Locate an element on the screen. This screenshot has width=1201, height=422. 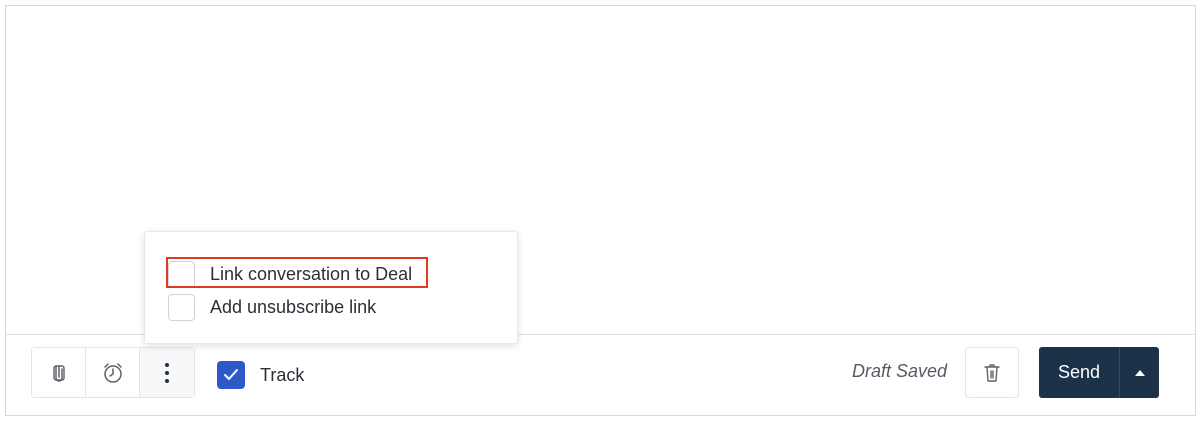
more-options-button is located at coordinates (167, 372).